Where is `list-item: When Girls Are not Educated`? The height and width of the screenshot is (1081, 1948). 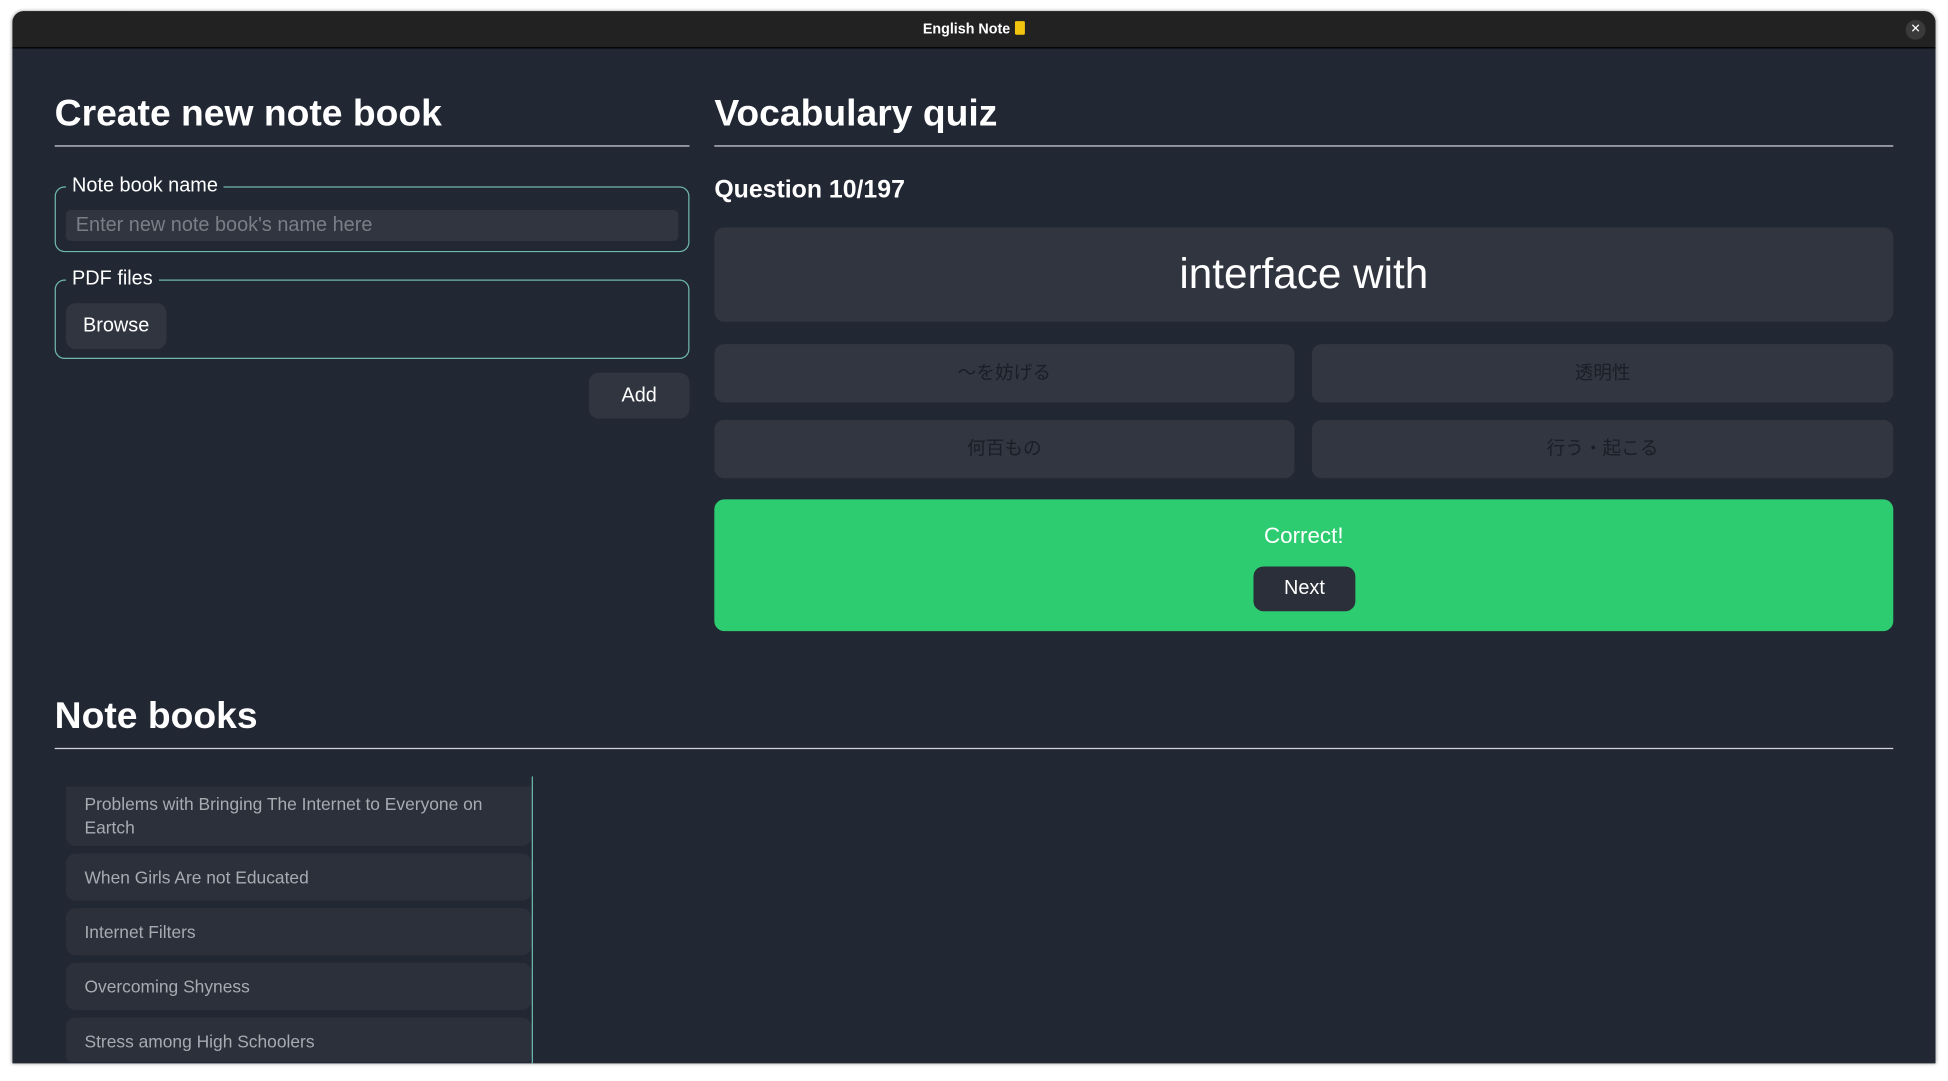
list-item: When Girls Are not Educated is located at coordinates (298, 877).